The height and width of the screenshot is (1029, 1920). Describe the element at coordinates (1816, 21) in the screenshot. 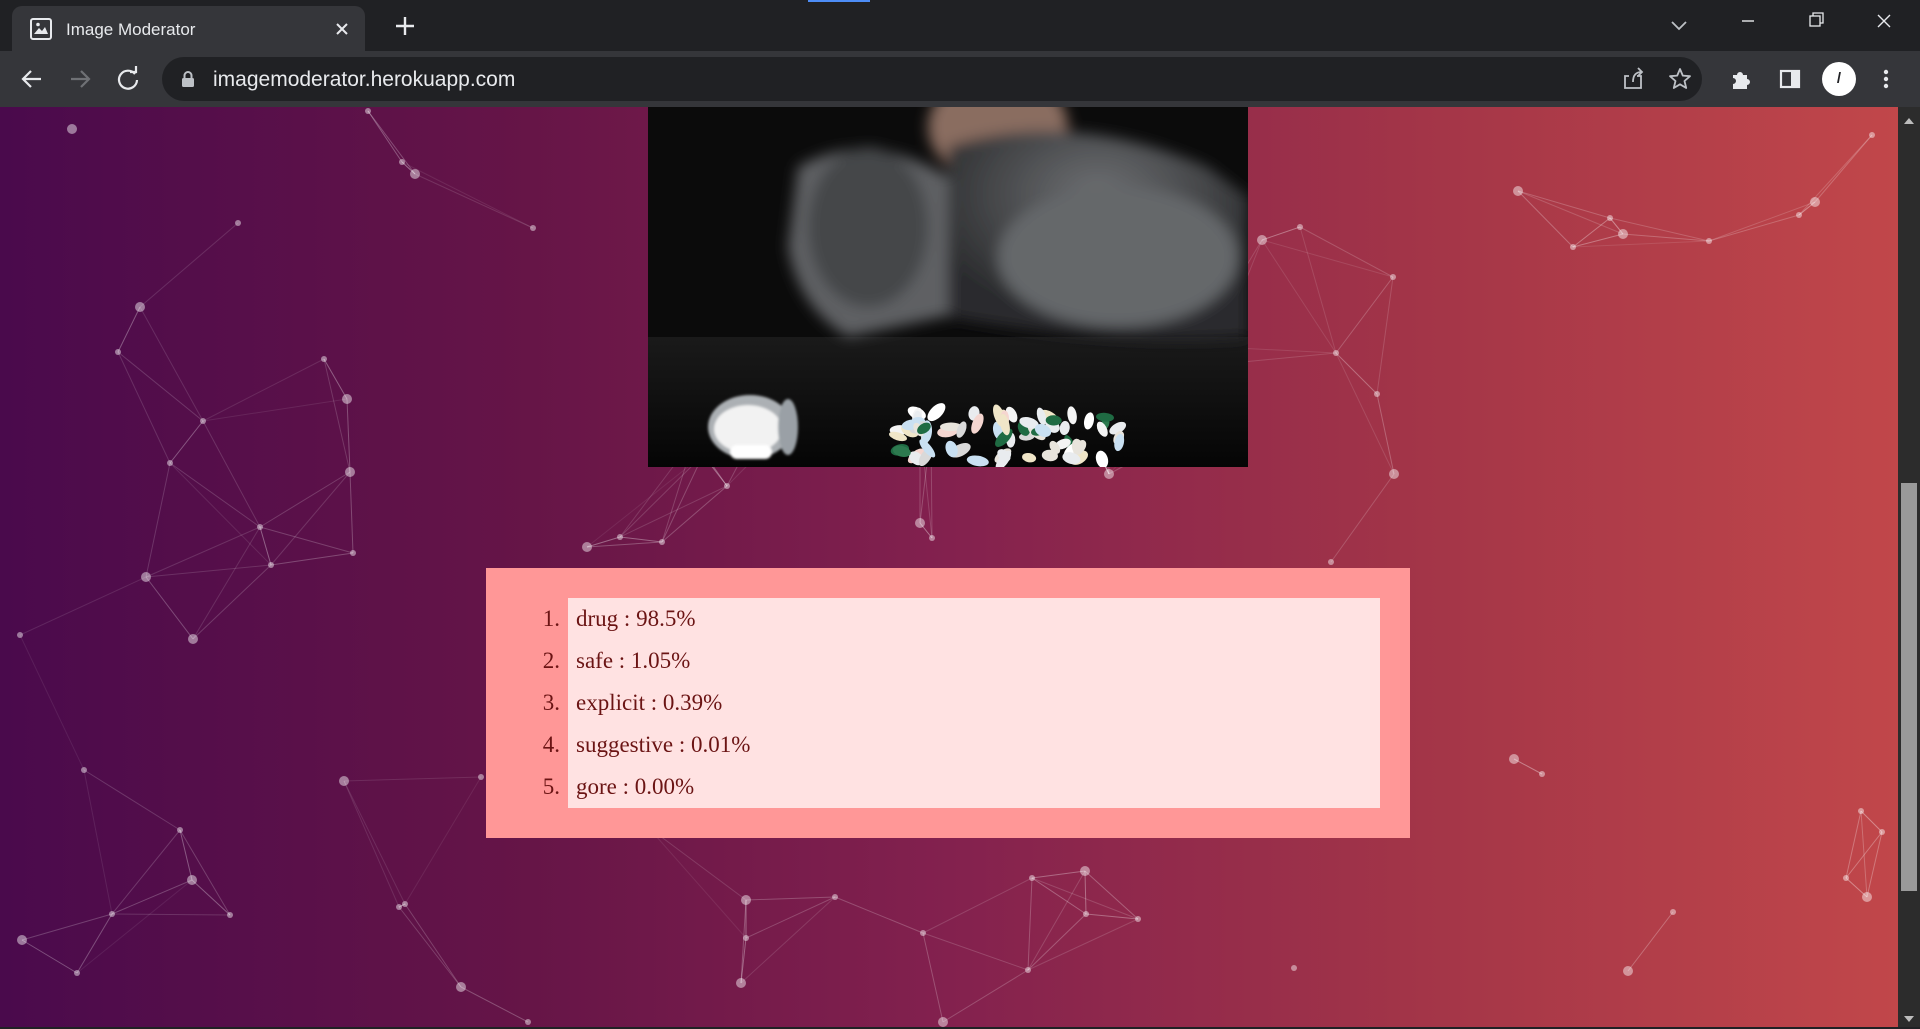

I see `restore-icon` at that location.